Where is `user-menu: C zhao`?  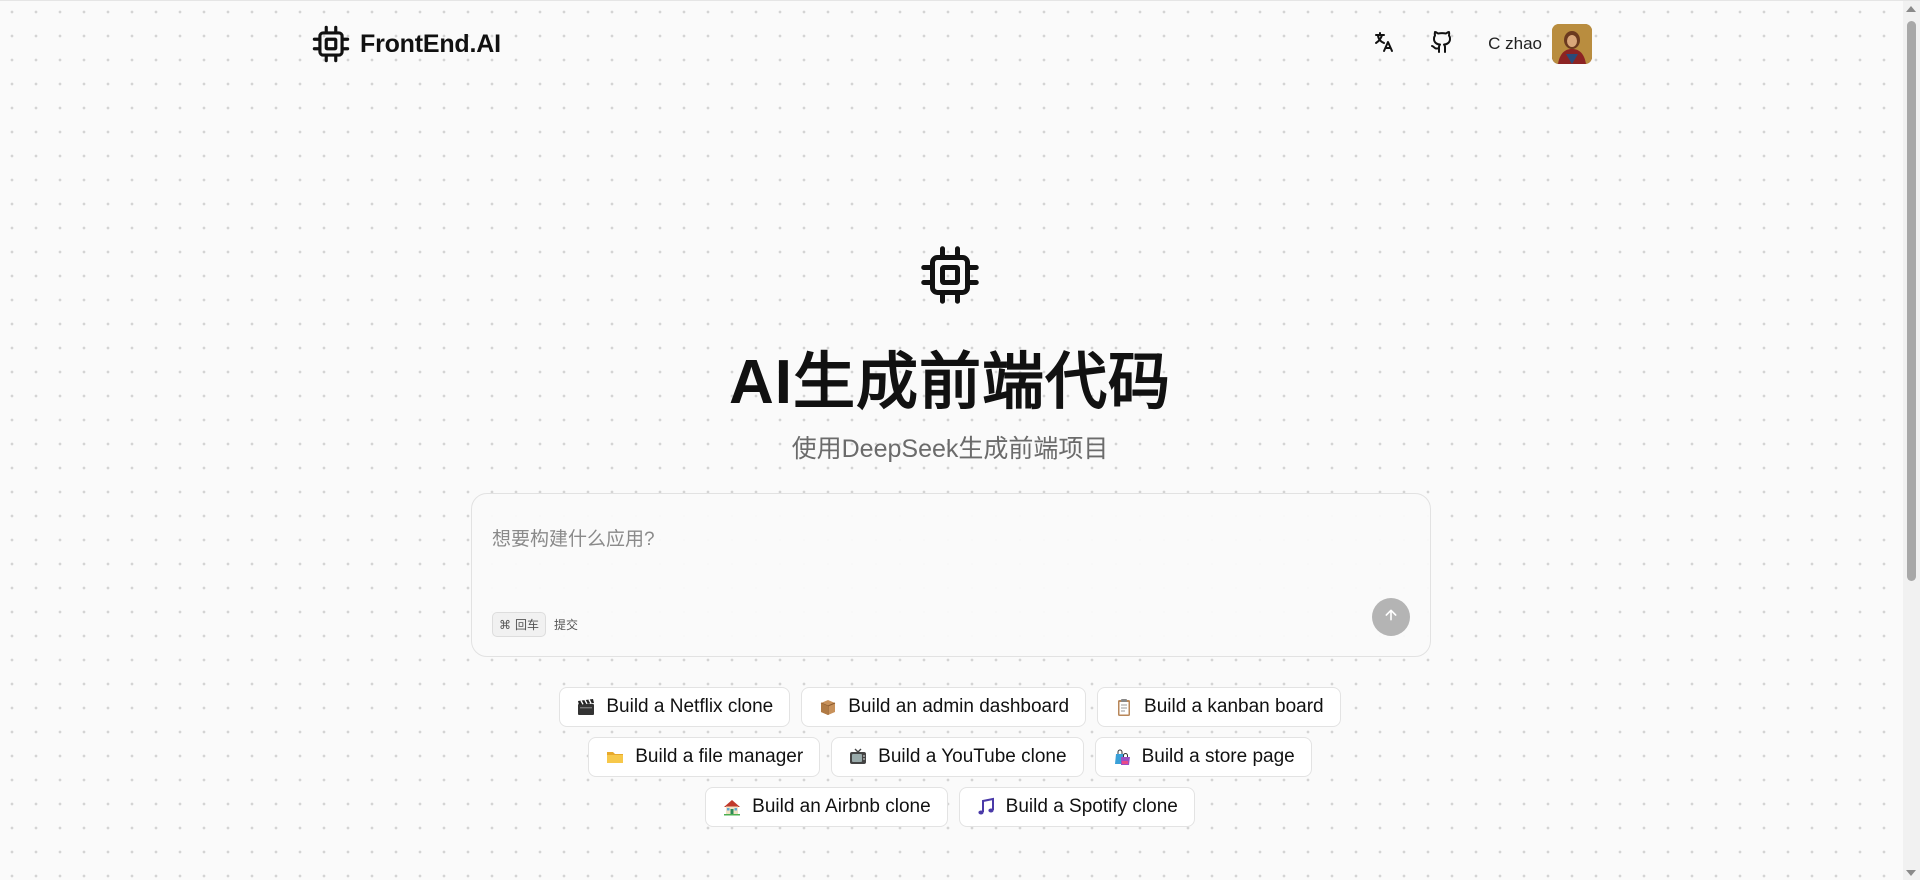
user-menu: C zhao is located at coordinates (1540, 44).